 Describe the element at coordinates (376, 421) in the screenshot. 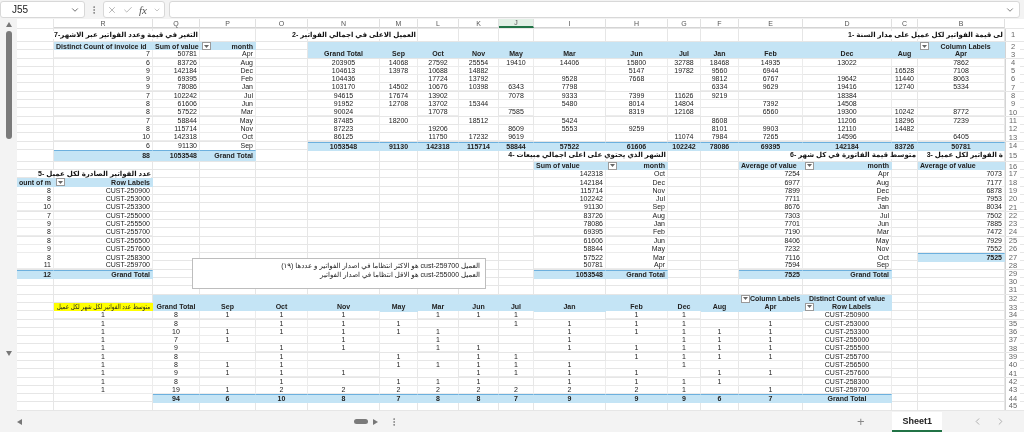

I see `scroll-right-icon` at that location.